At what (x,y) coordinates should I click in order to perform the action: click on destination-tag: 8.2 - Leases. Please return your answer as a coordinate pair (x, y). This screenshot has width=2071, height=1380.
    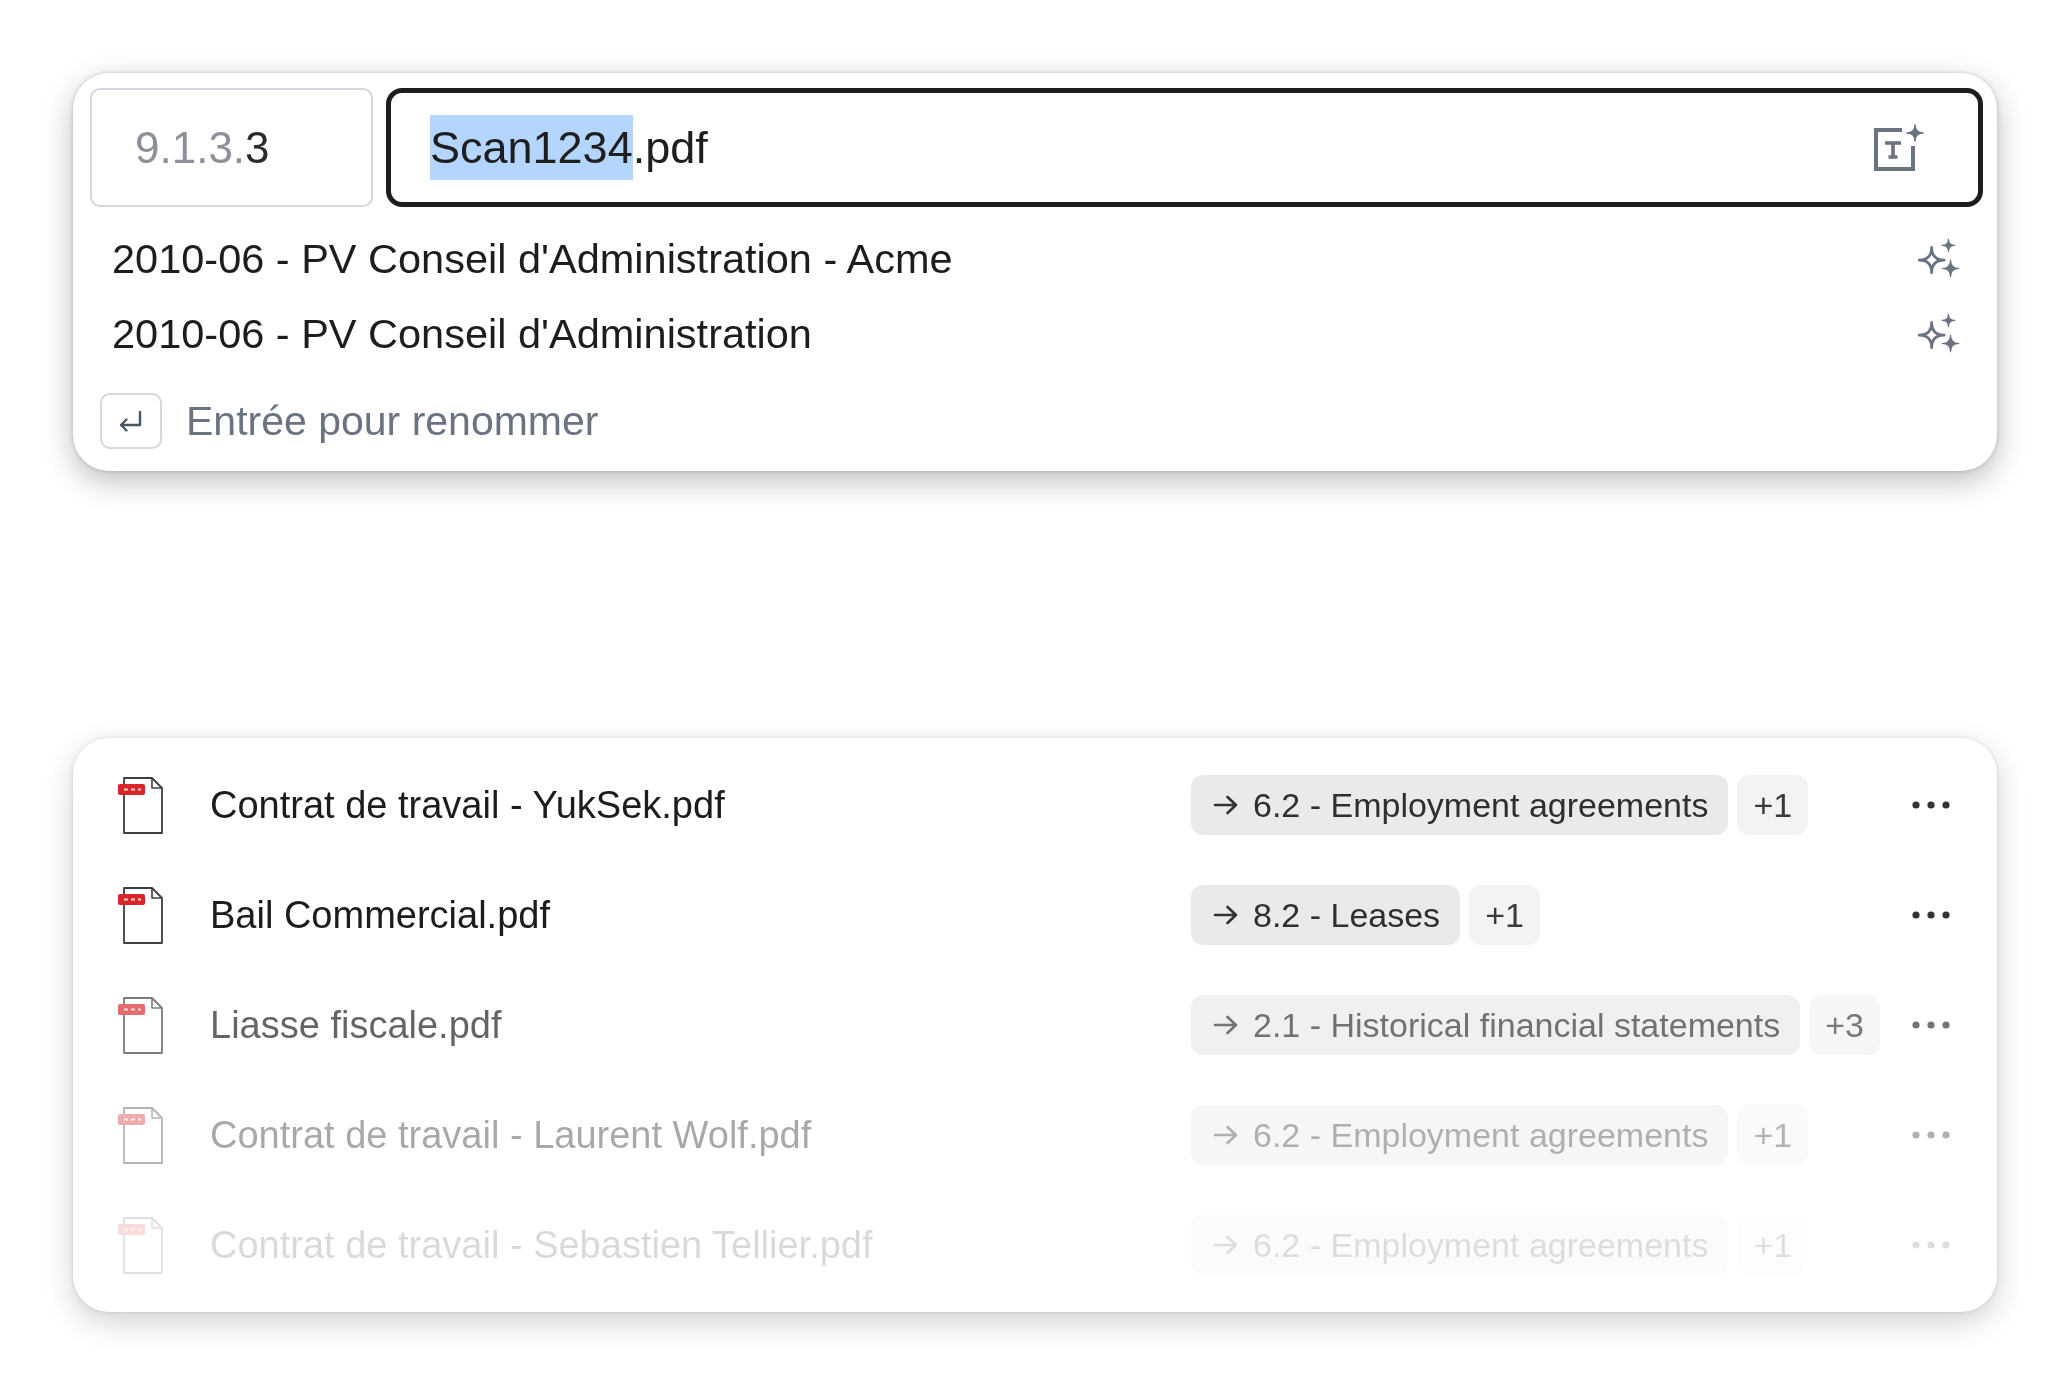
    Looking at the image, I should click on (1326, 915).